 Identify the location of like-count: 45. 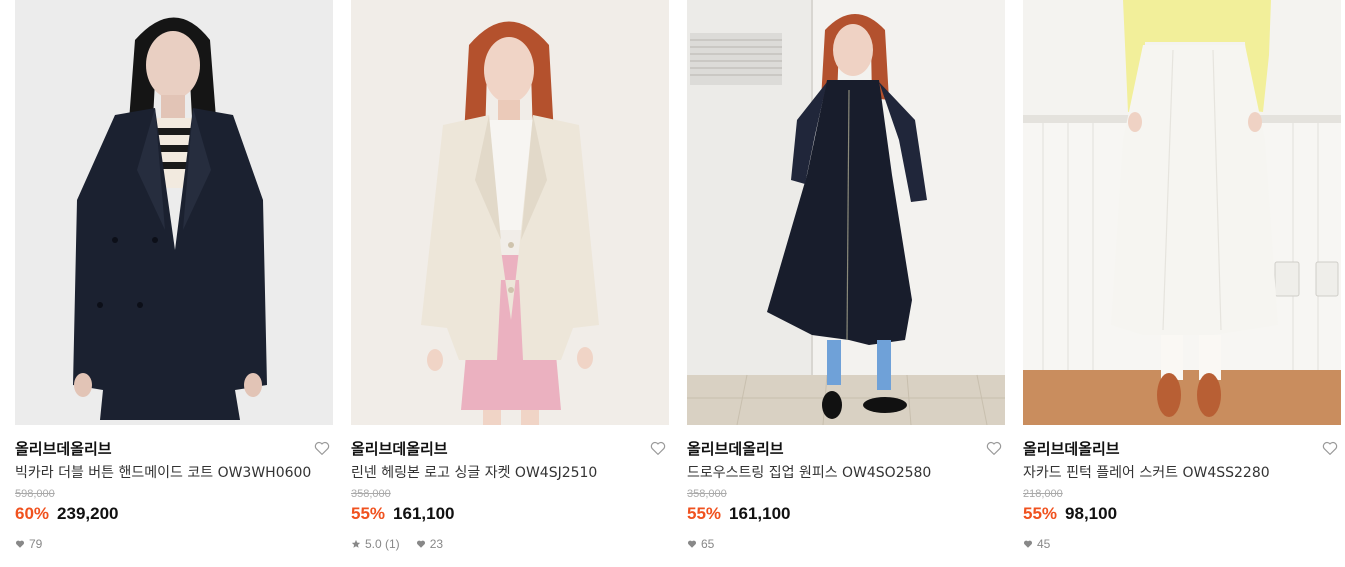
(1044, 544).